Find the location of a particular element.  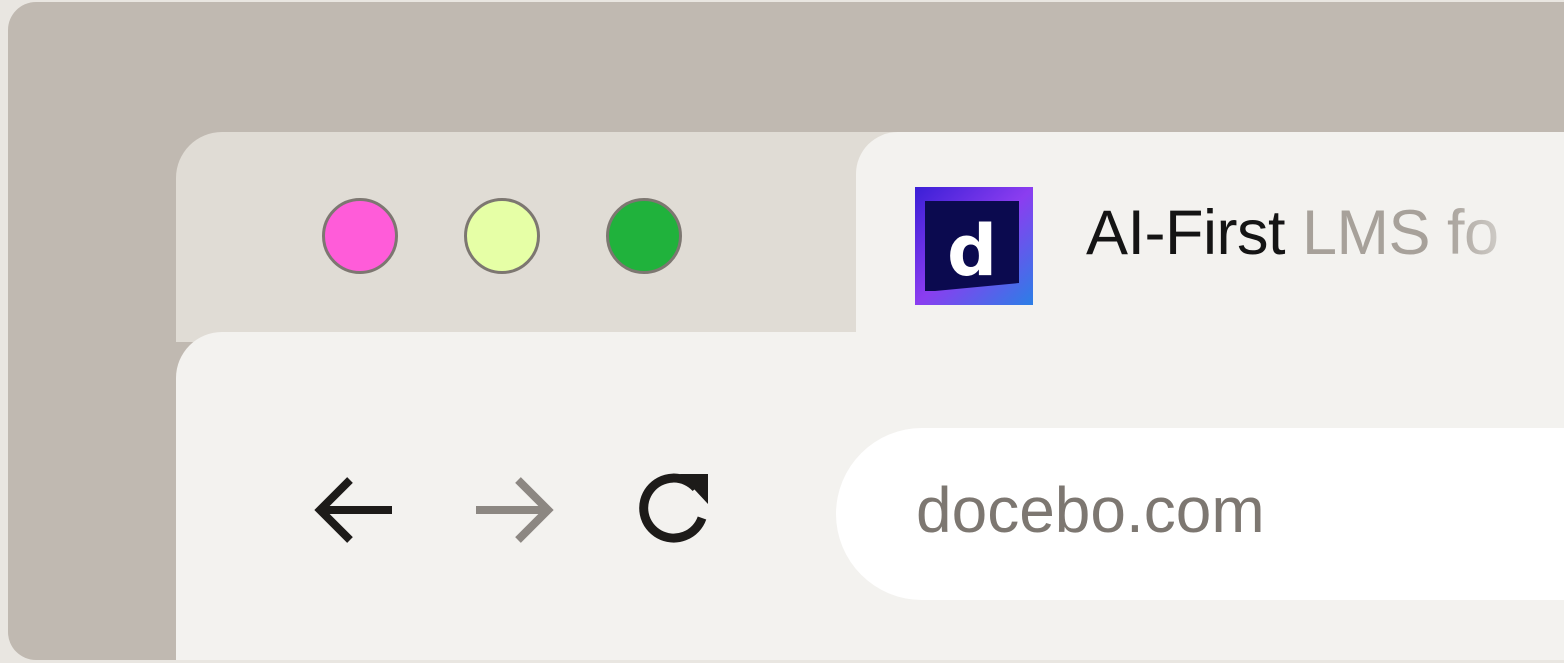

minimize-window-button is located at coordinates (502, 236).